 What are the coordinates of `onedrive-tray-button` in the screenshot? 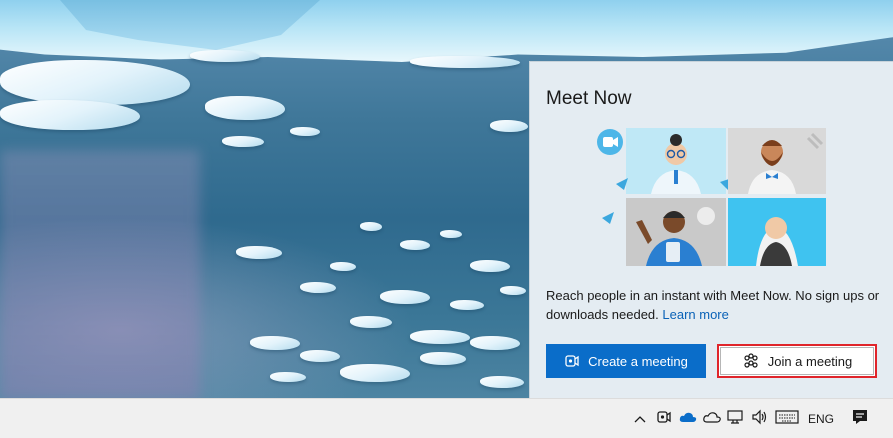 It's located at (688, 418).